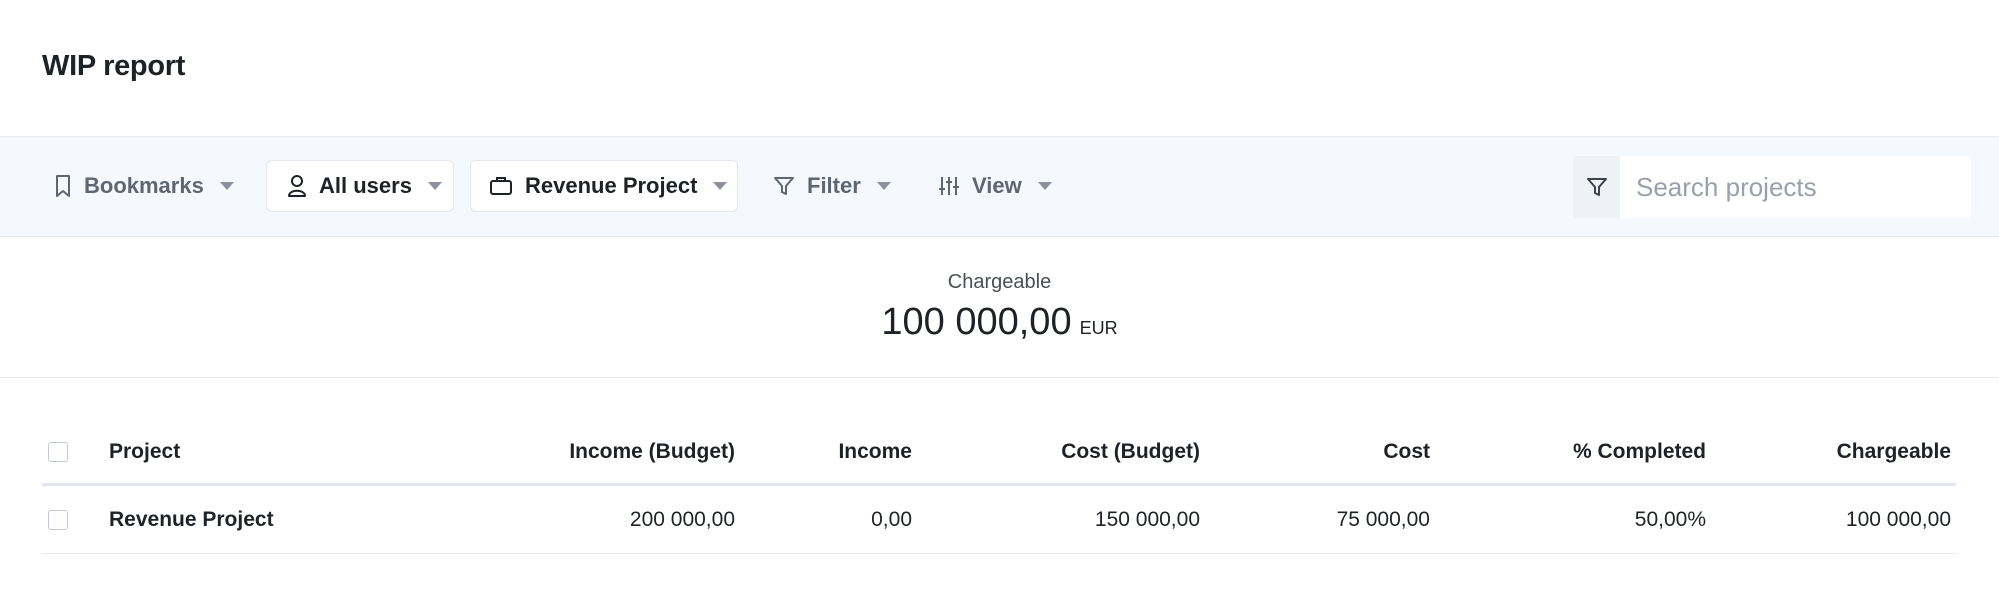 This screenshot has width=1999, height=598. I want to click on row-select-cell, so click(58, 519).